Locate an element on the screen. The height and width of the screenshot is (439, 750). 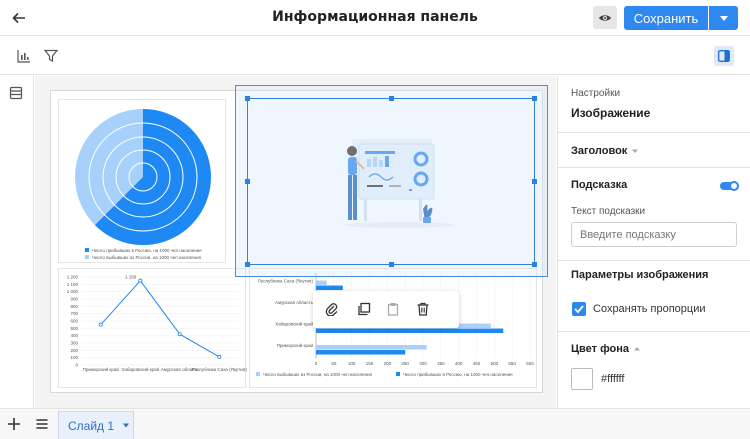
copy-button is located at coordinates (365, 310).